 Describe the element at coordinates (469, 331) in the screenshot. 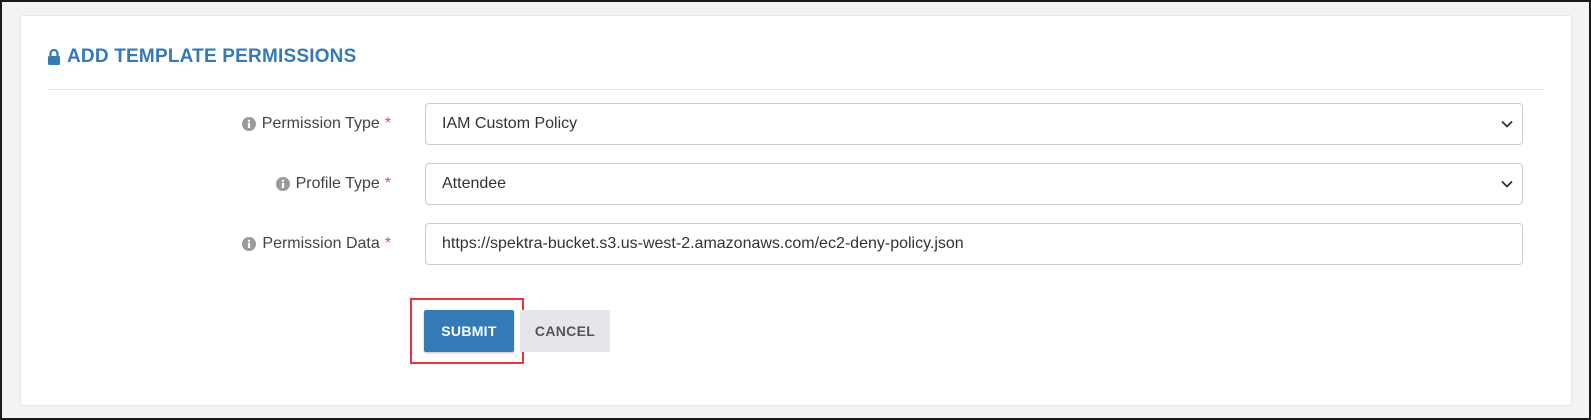

I see `submit-button: SUBMIT` at that location.